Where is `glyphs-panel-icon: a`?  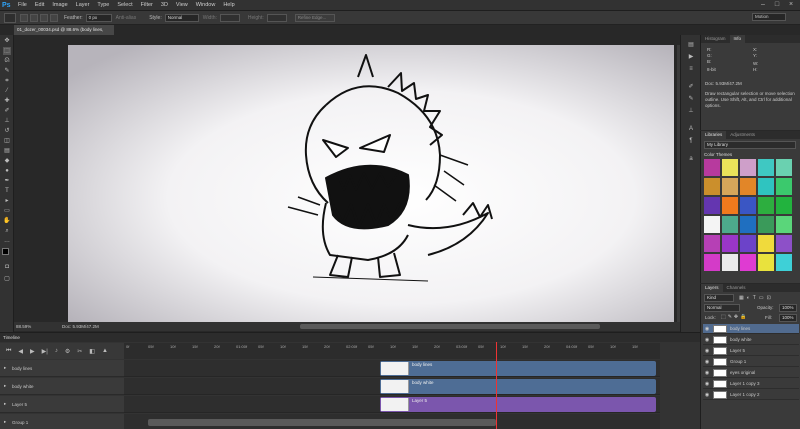 glyphs-panel-icon: a is located at coordinates (691, 159).